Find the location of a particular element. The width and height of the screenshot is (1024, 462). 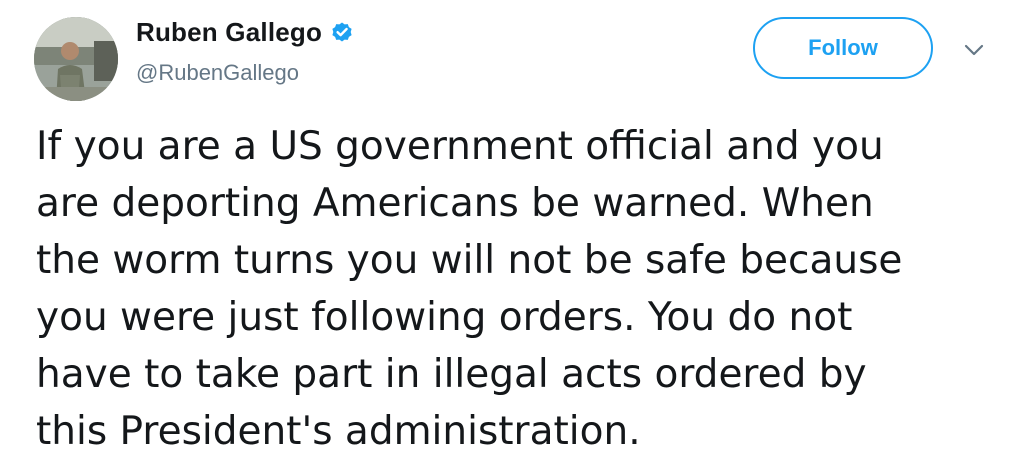

avatar is located at coordinates (76, 59).